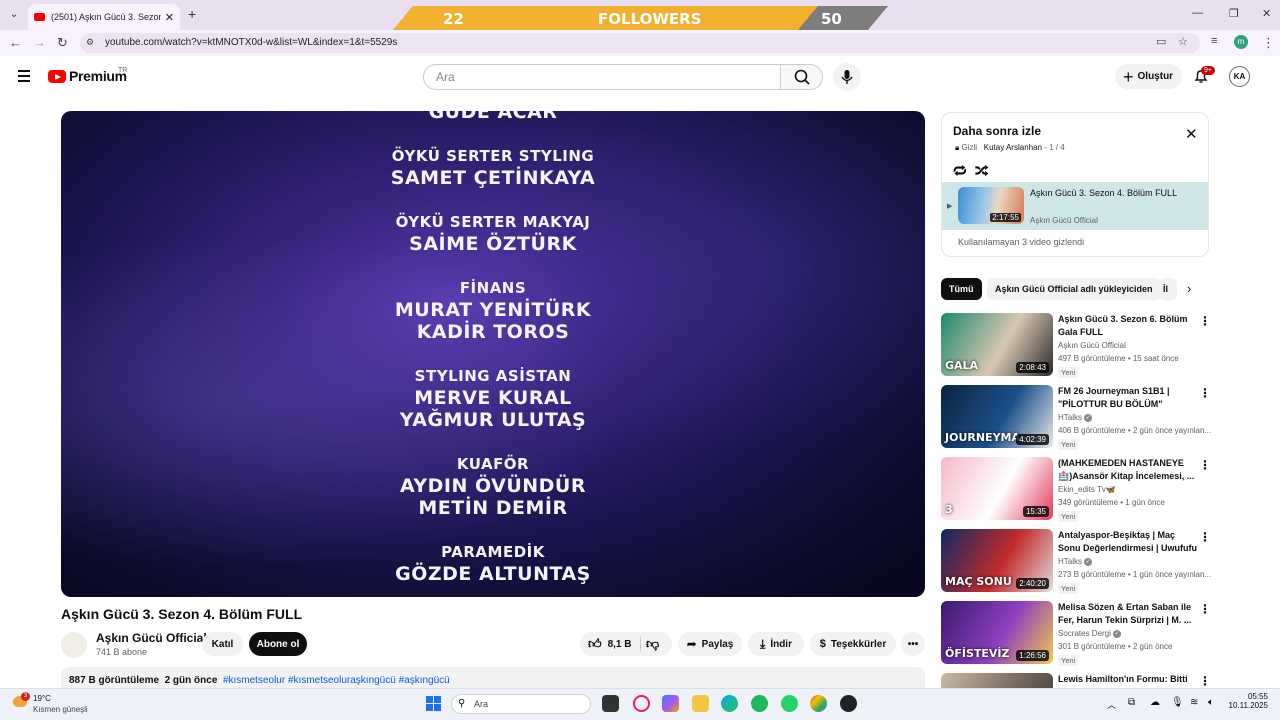  Describe the element at coordinates (1248, 705) in the screenshot. I see `clock-date: 10.11.2025` at that location.